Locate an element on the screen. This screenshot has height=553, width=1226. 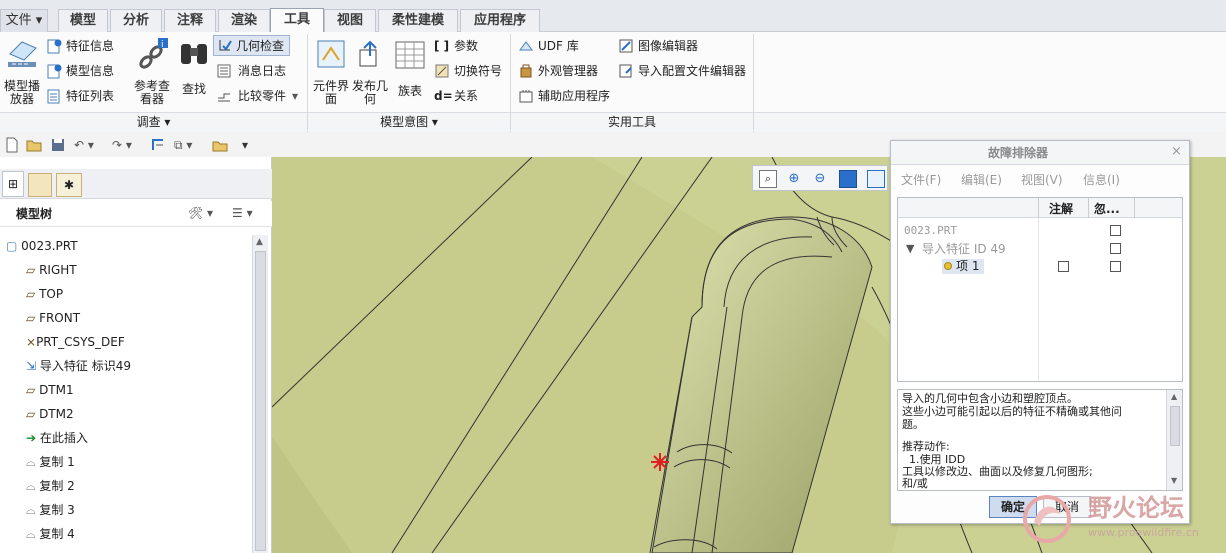
find-button: 查找 is located at coordinates (194, 72).